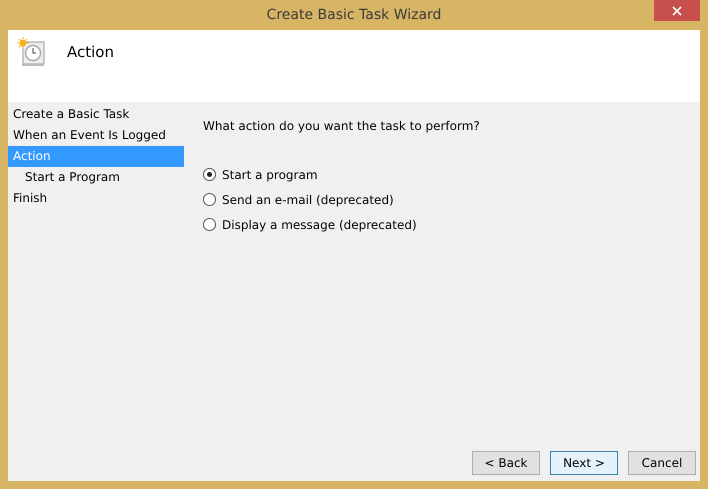 The image size is (708, 489). Describe the element at coordinates (354, 15) in the screenshot. I see `window-title: Create Basic Task Wizard` at that location.